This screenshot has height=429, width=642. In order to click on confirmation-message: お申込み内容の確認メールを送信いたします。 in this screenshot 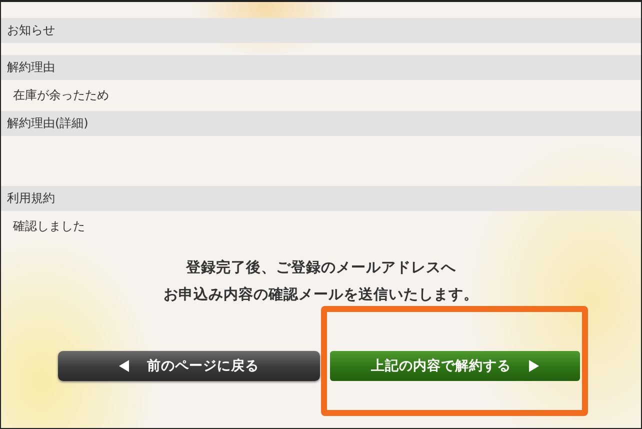, I will do `click(321, 295)`.